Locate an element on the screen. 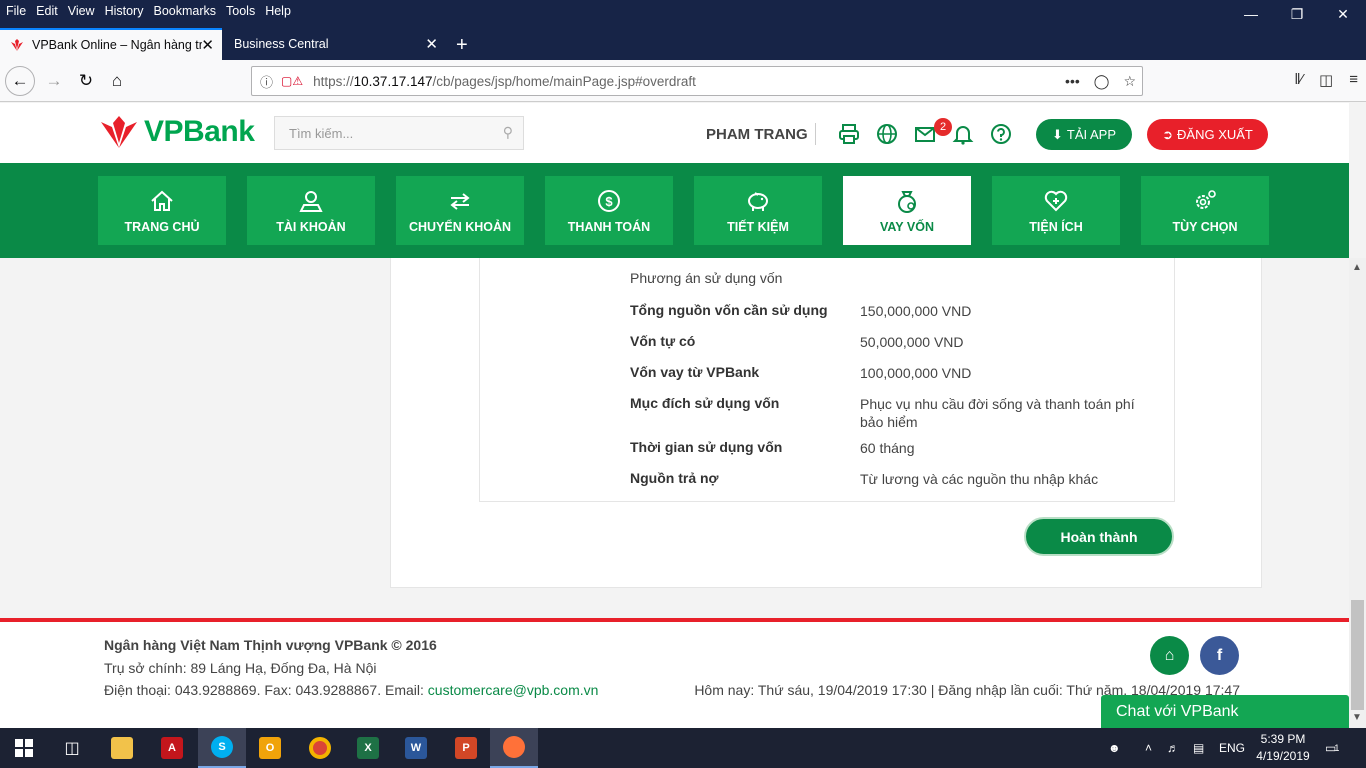  bell-icon is located at coordinates (963, 134).